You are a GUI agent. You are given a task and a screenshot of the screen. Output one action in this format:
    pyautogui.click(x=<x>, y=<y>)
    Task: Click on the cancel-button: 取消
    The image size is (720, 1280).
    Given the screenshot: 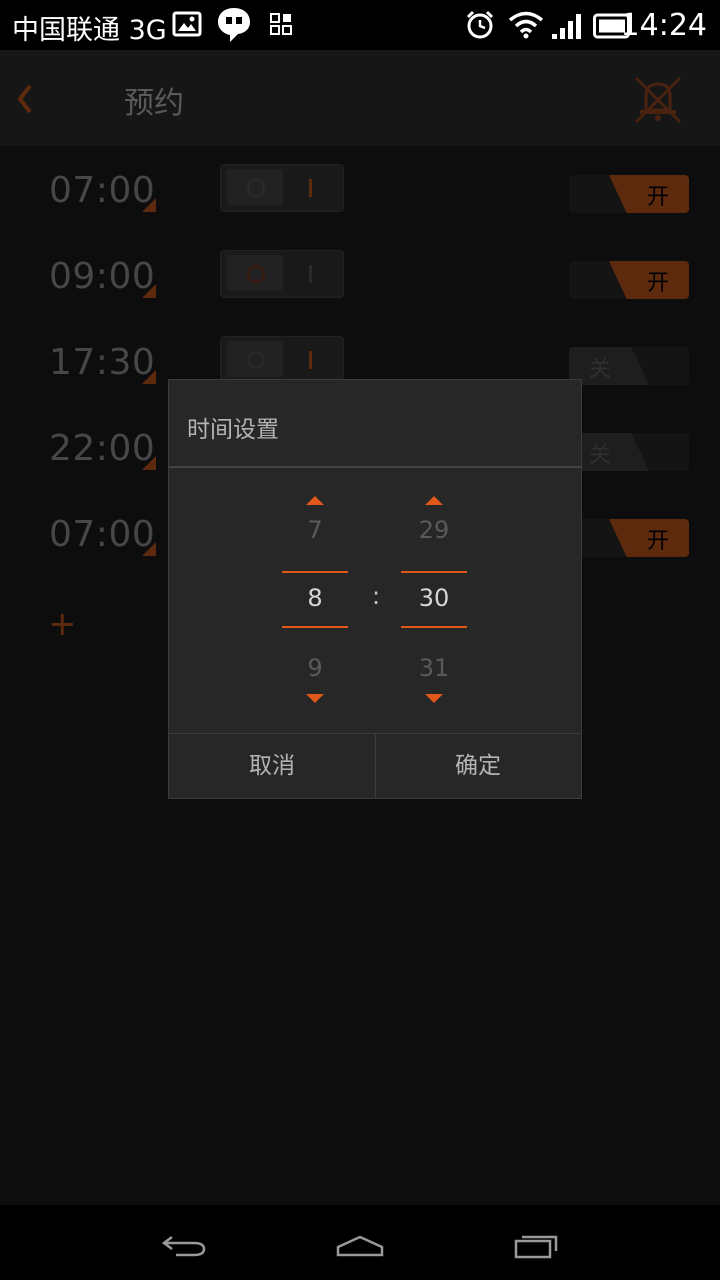 What is the action you would take?
    pyautogui.click(x=272, y=766)
    